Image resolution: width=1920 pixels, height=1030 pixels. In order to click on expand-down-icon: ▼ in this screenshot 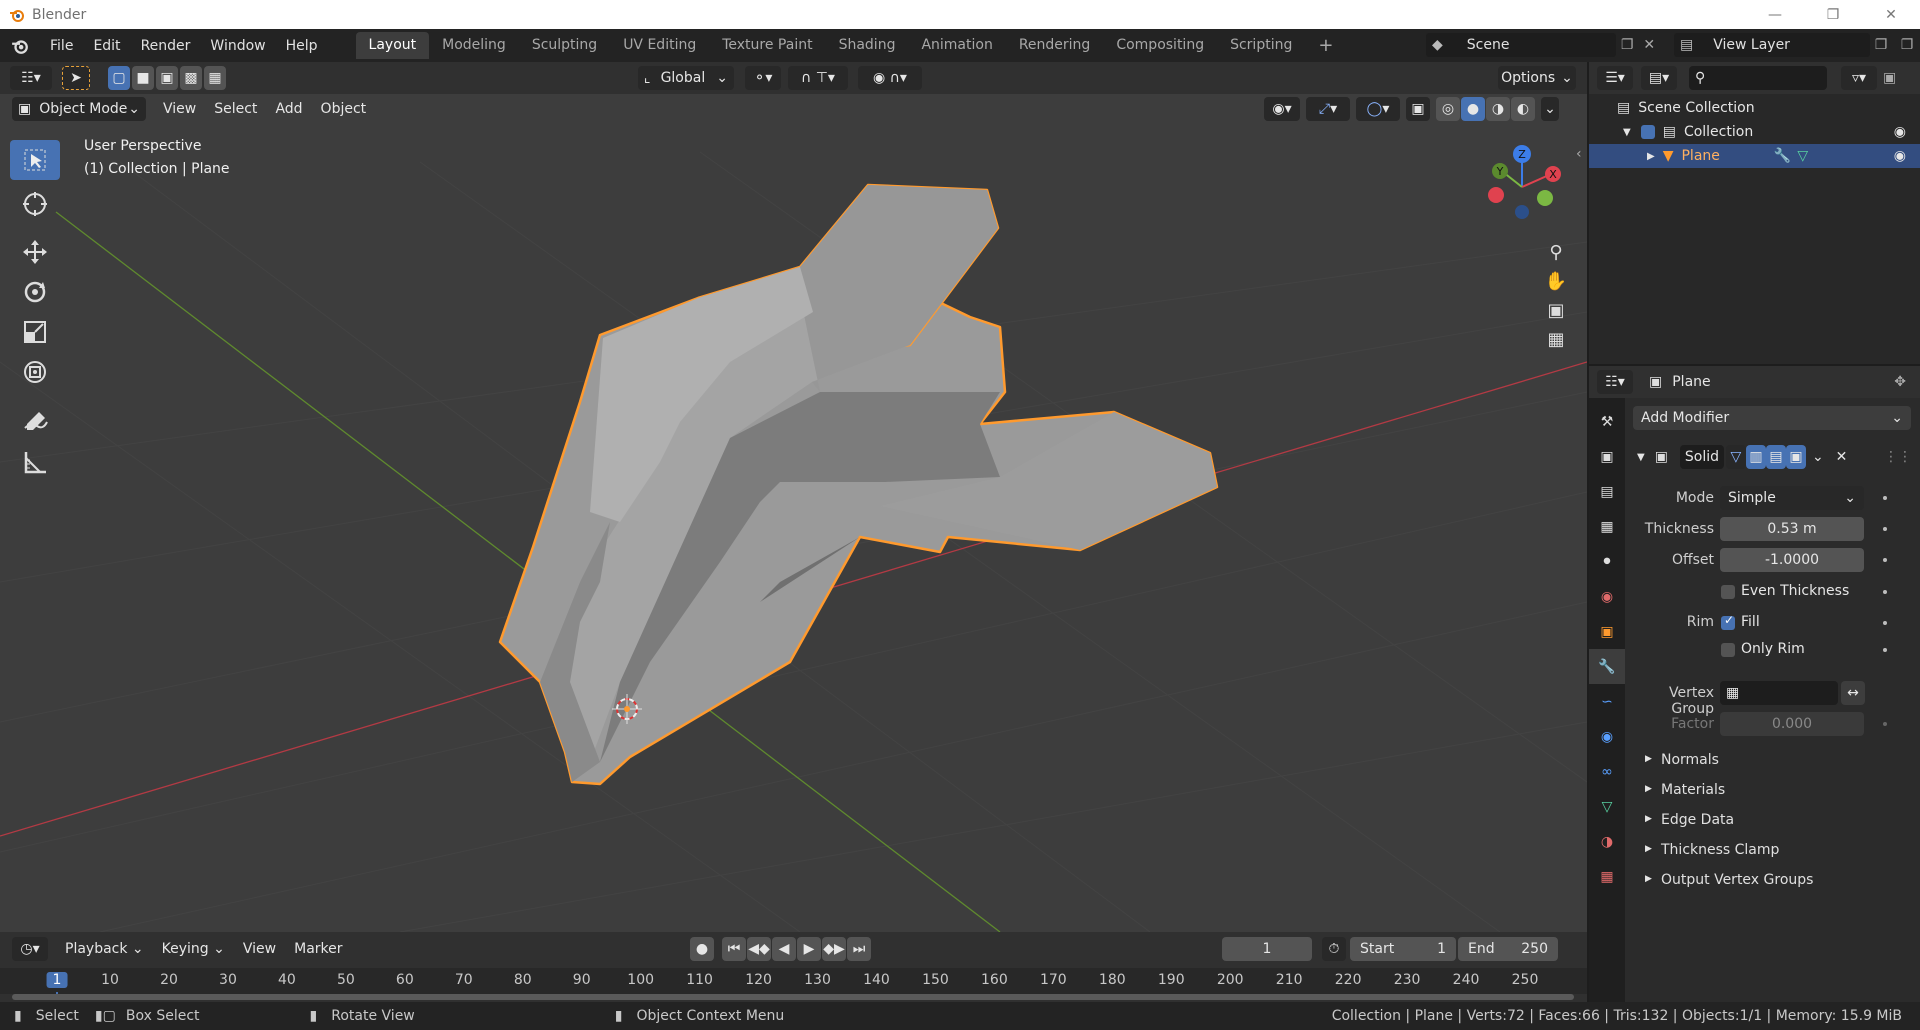, I will do `click(1627, 132)`.